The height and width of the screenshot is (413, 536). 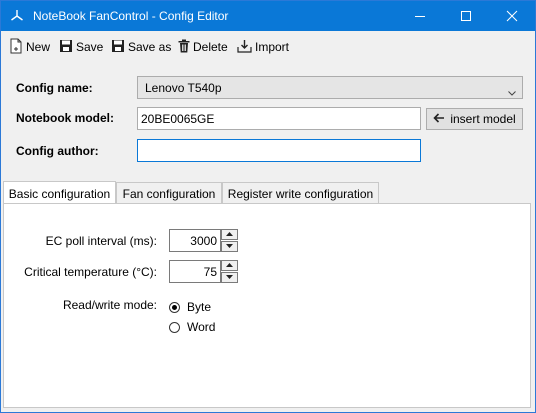 What do you see at coordinates (101, 241) in the screenshot?
I see `ec-poll-interval-label: EC poll interval (ms):` at bounding box center [101, 241].